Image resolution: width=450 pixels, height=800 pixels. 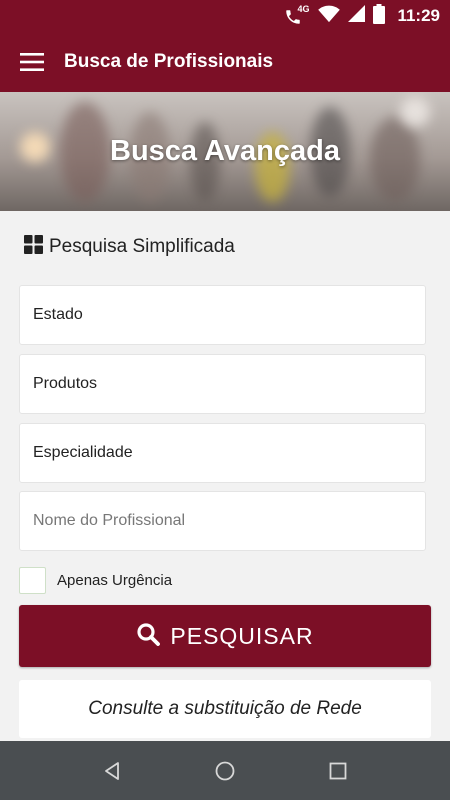 I want to click on estado-value: Estado, so click(x=58, y=314).